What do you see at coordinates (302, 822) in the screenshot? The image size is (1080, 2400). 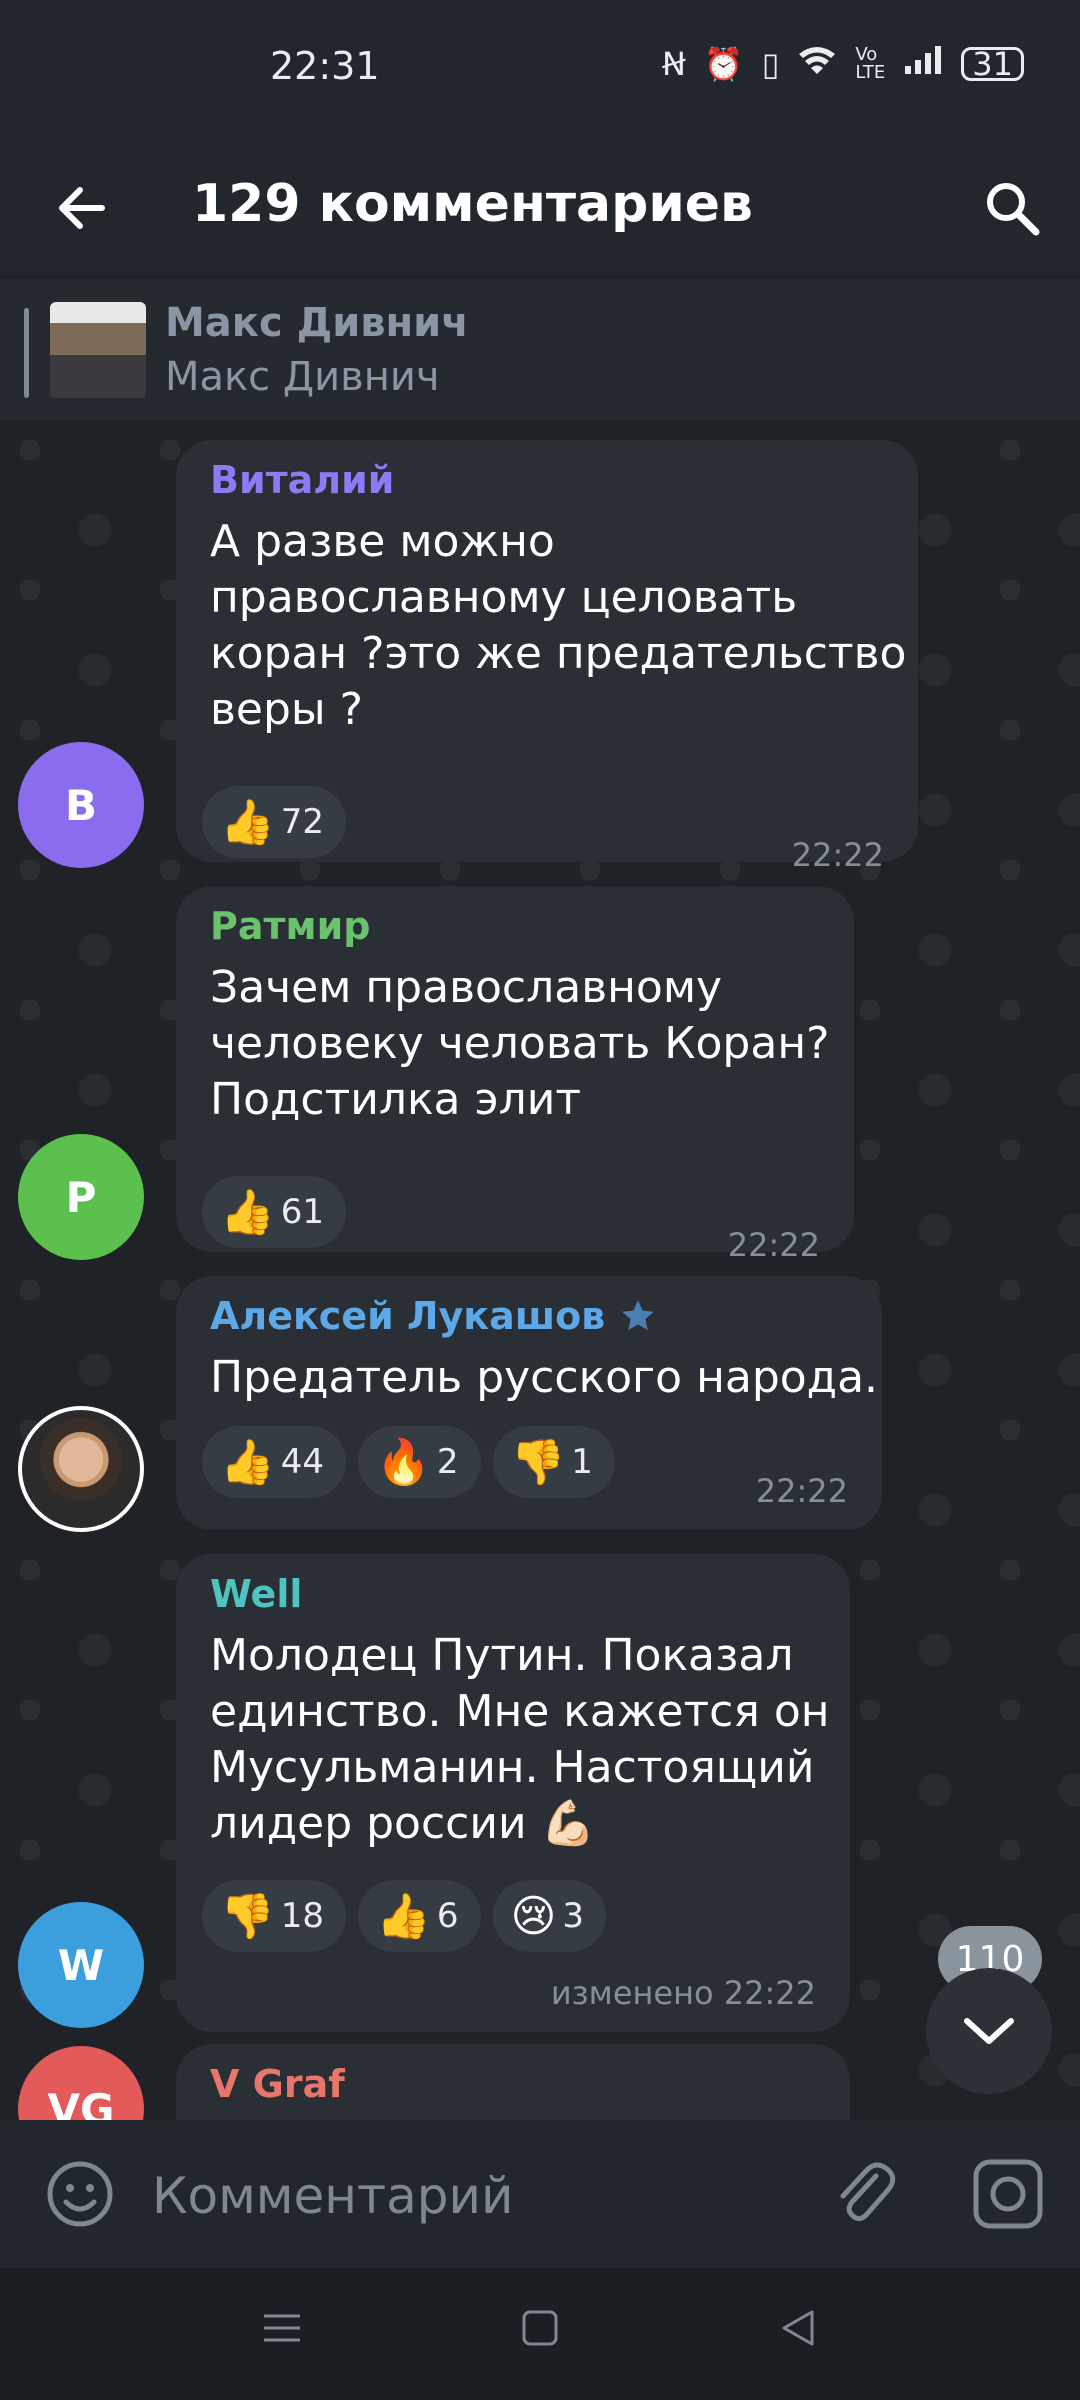 I see `reaction-count: 72` at bounding box center [302, 822].